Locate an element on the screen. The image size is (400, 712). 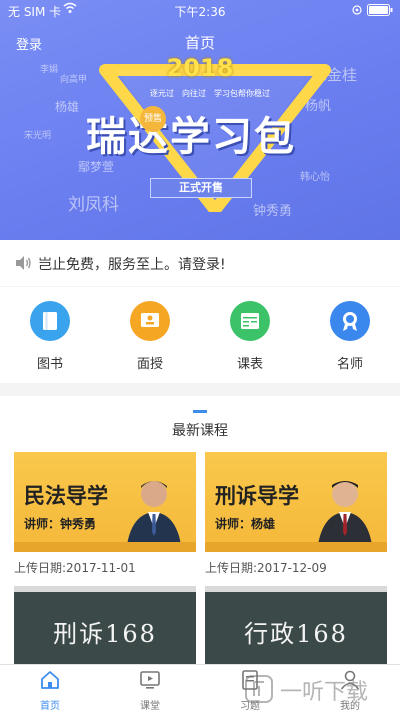
open-sale-label: 正式开售 is located at coordinates (201, 188).